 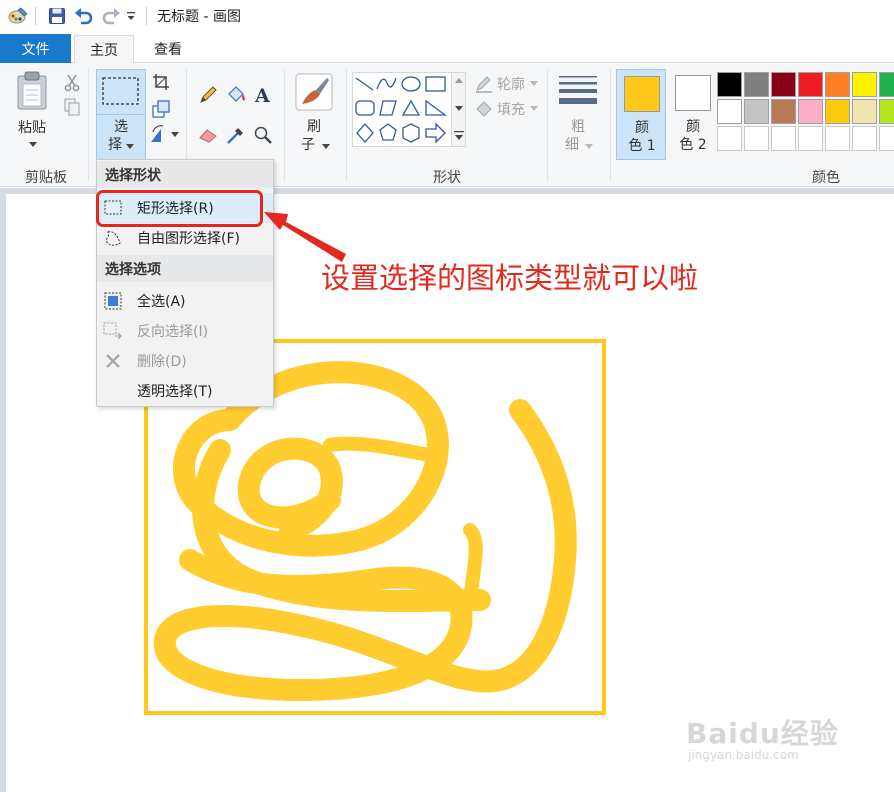 I want to click on brush-icon, so click(x=314, y=92).